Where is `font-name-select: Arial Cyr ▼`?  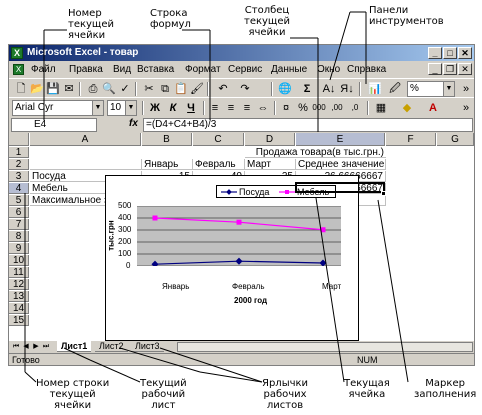
font-name-select: Arial Cyr ▼ is located at coordinates (58, 108).